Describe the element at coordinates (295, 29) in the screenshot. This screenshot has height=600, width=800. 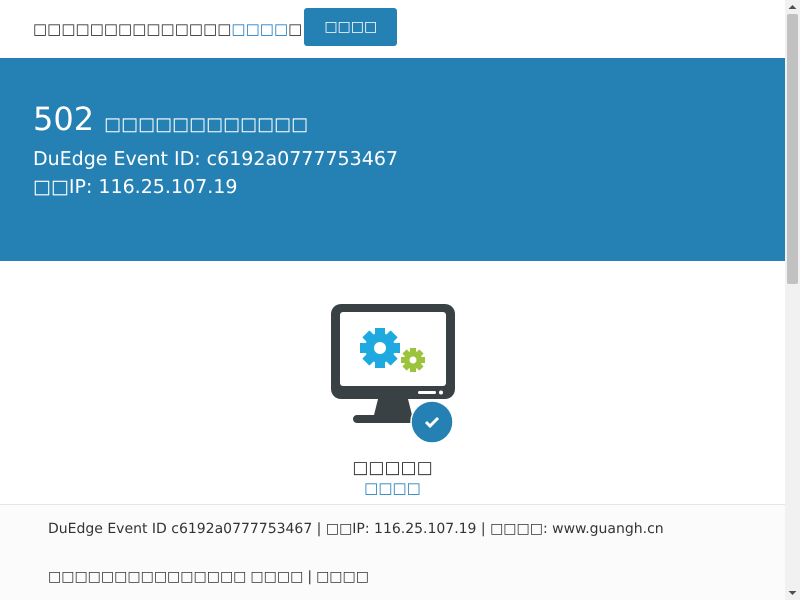
I see `notice-text: □` at that location.